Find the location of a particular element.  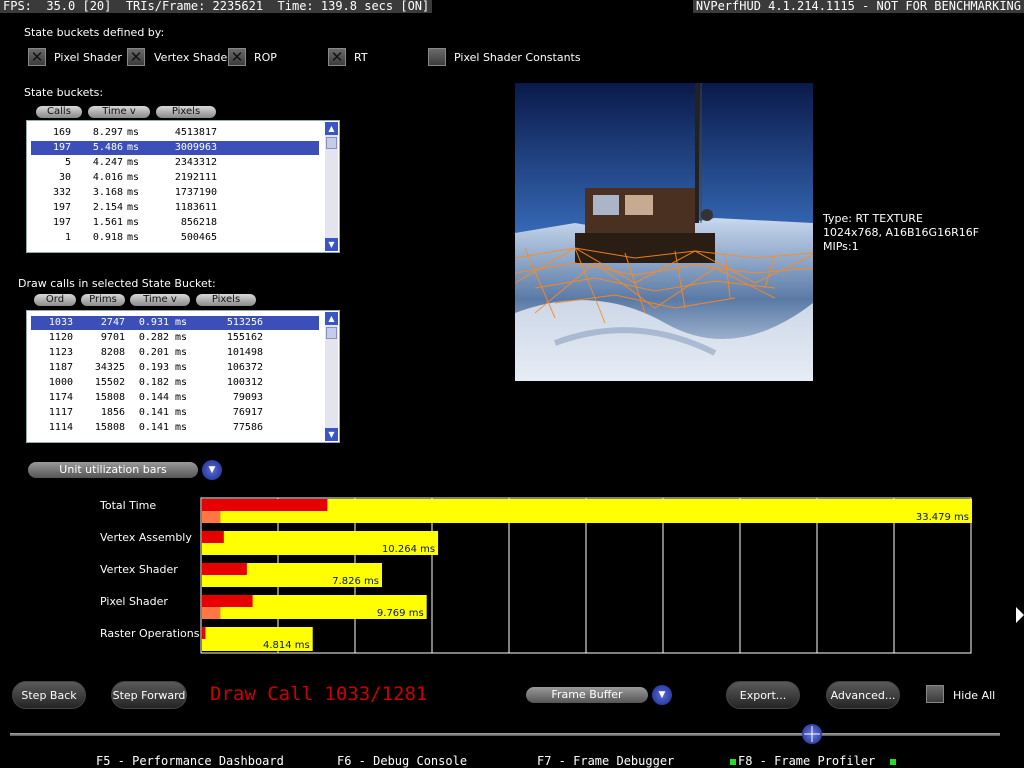

col-ord: Ord is located at coordinates (55, 300).